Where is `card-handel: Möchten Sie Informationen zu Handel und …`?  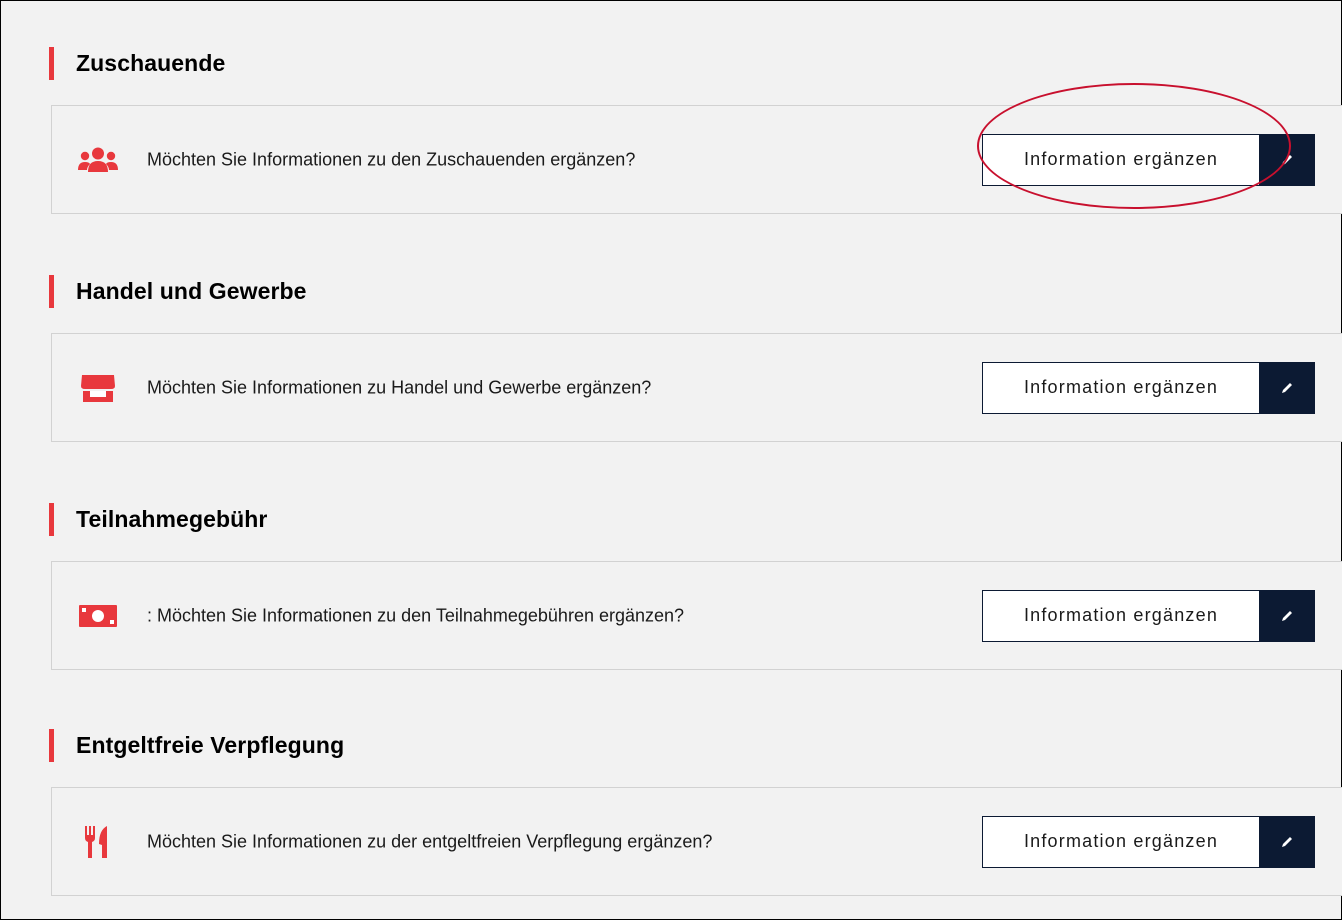 card-handel: Möchten Sie Informationen zu Handel und … is located at coordinates (696, 387).